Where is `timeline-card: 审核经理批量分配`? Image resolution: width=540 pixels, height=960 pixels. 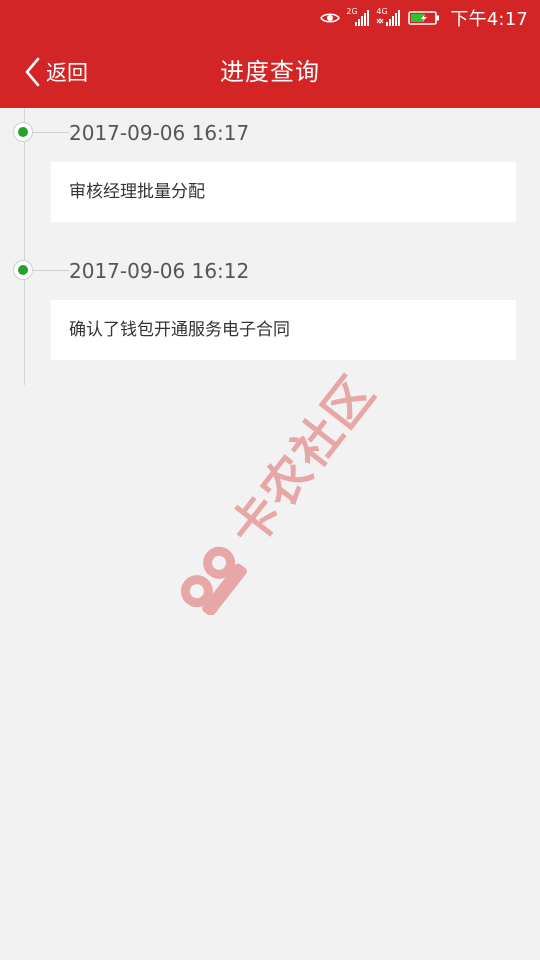 timeline-card: 审核经理批量分配 is located at coordinates (283, 192).